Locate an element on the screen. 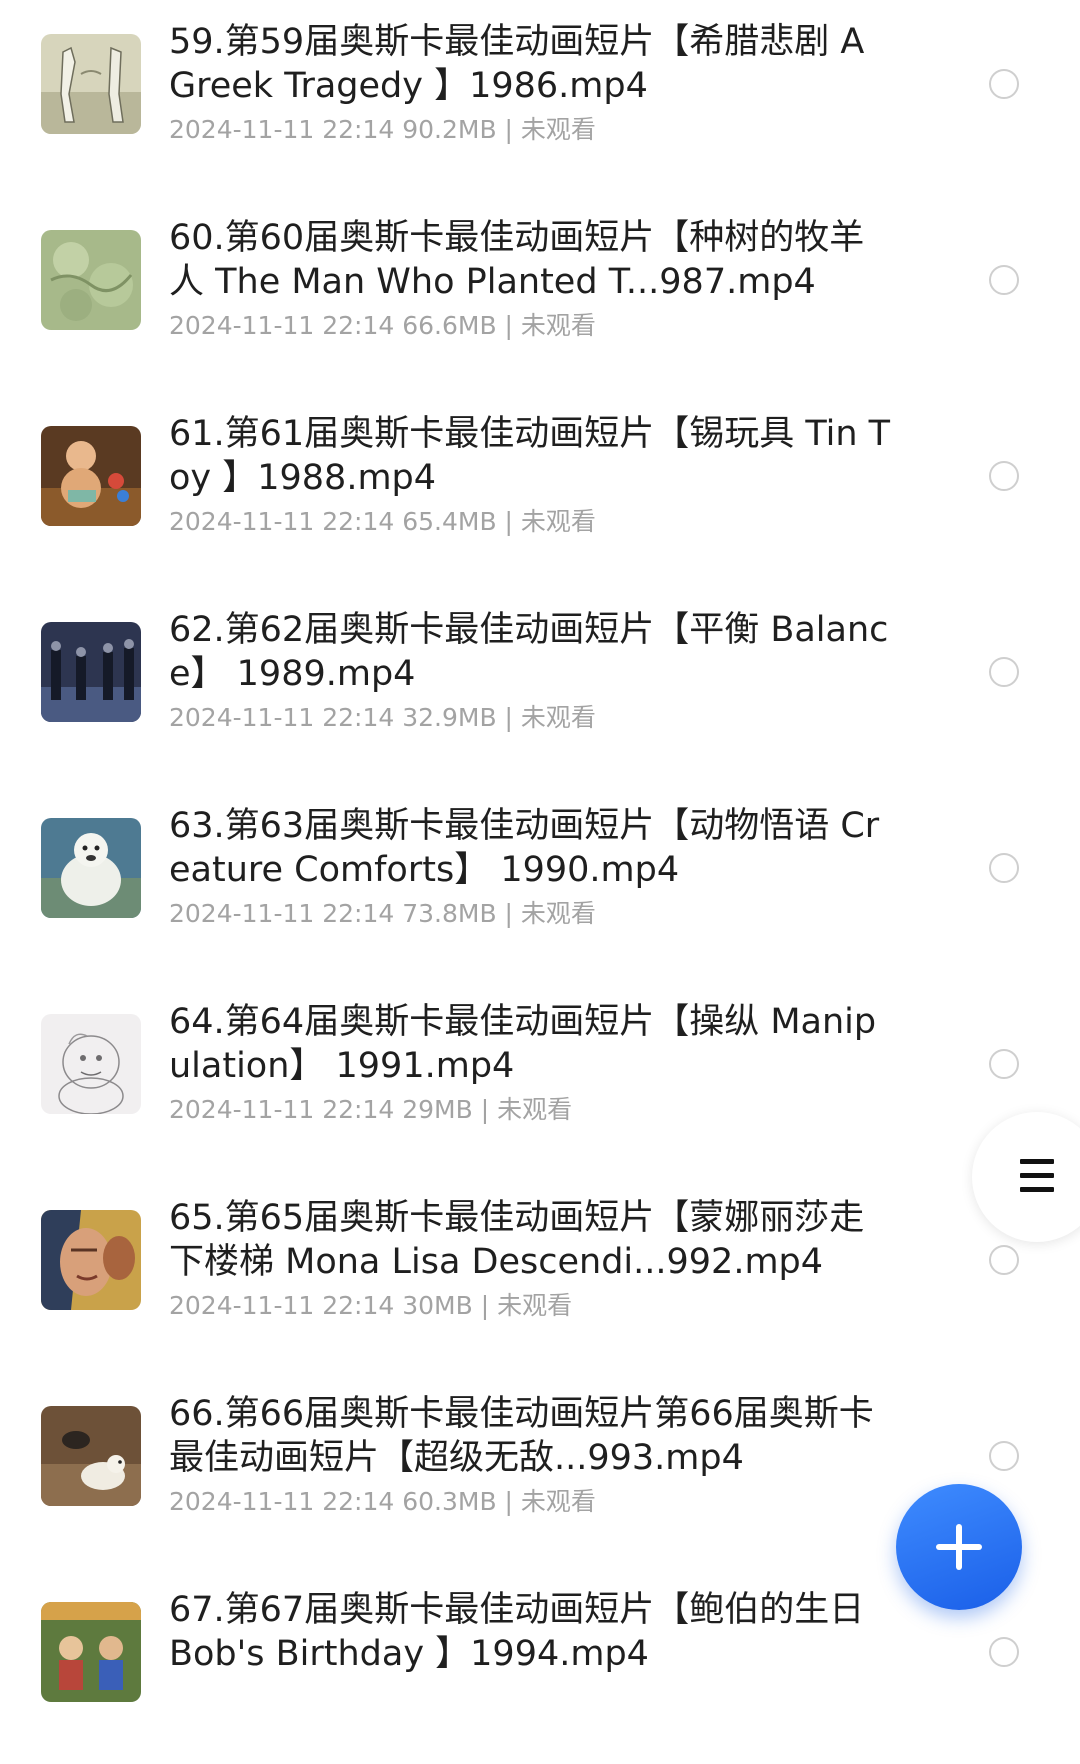 This screenshot has height=1764, width=1080. file-title: 61.第61届奥斯卡最佳动画短片【锡玩具 Tin Toy 】1988.mp4 is located at coordinates (530, 456).